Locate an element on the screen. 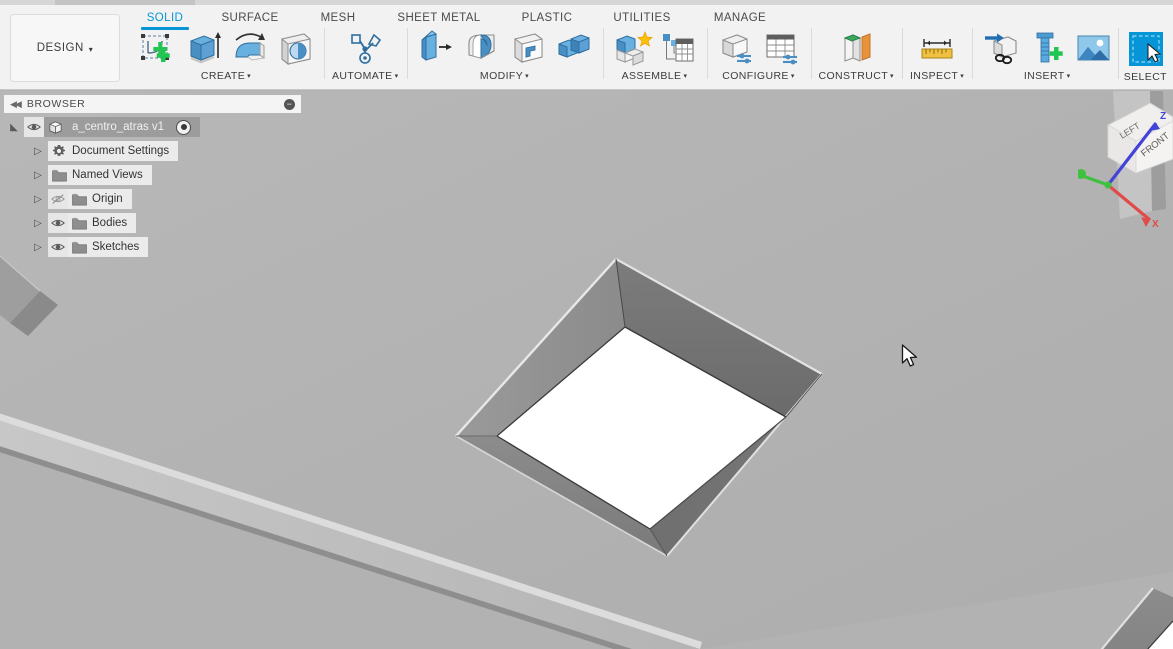 This screenshot has height=649, width=1173. visibility-toggle-root is located at coordinates (34, 127).